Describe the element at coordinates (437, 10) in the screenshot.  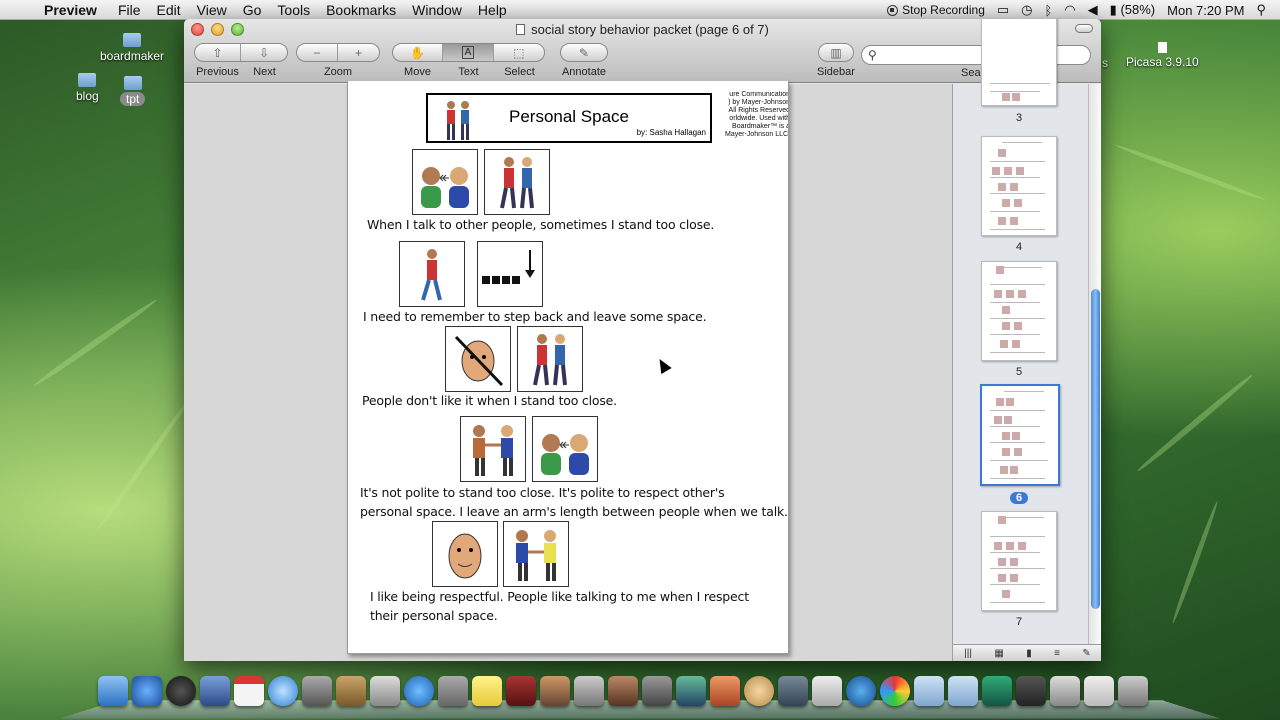
I see `menu-window: Window` at that location.